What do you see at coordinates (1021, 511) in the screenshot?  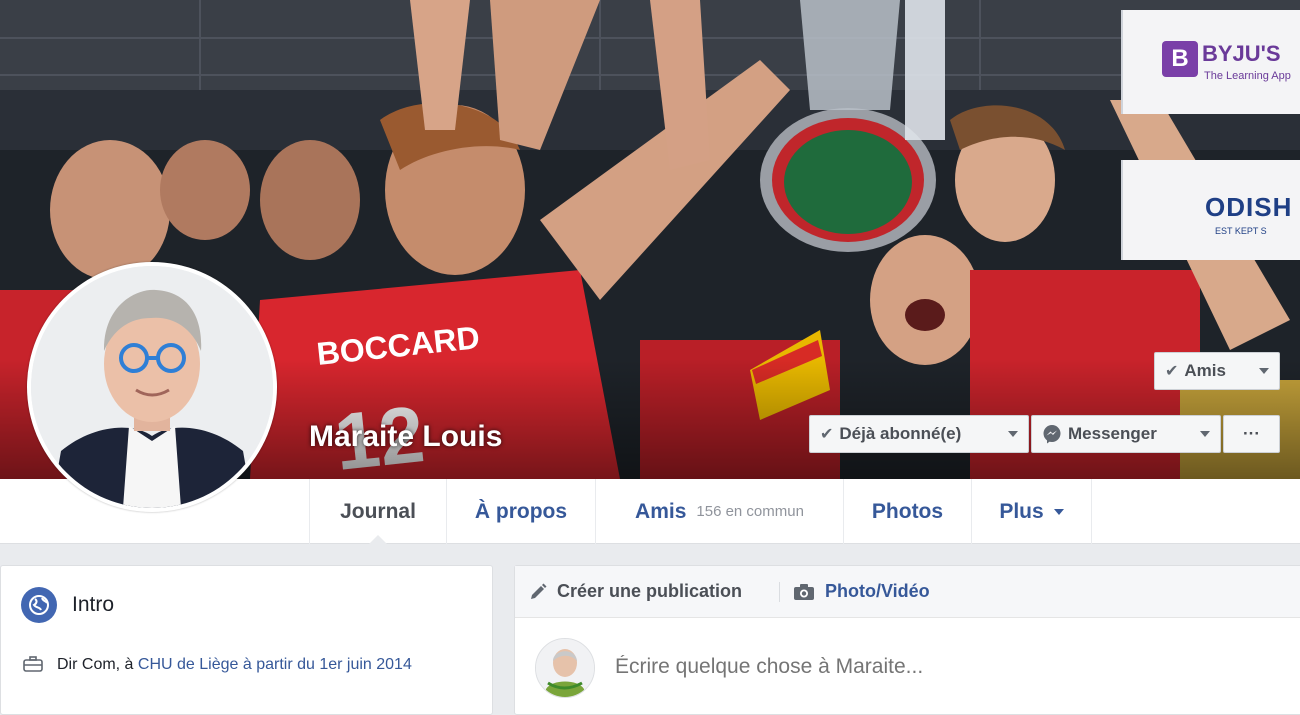 I see `tab-label: Plus` at bounding box center [1021, 511].